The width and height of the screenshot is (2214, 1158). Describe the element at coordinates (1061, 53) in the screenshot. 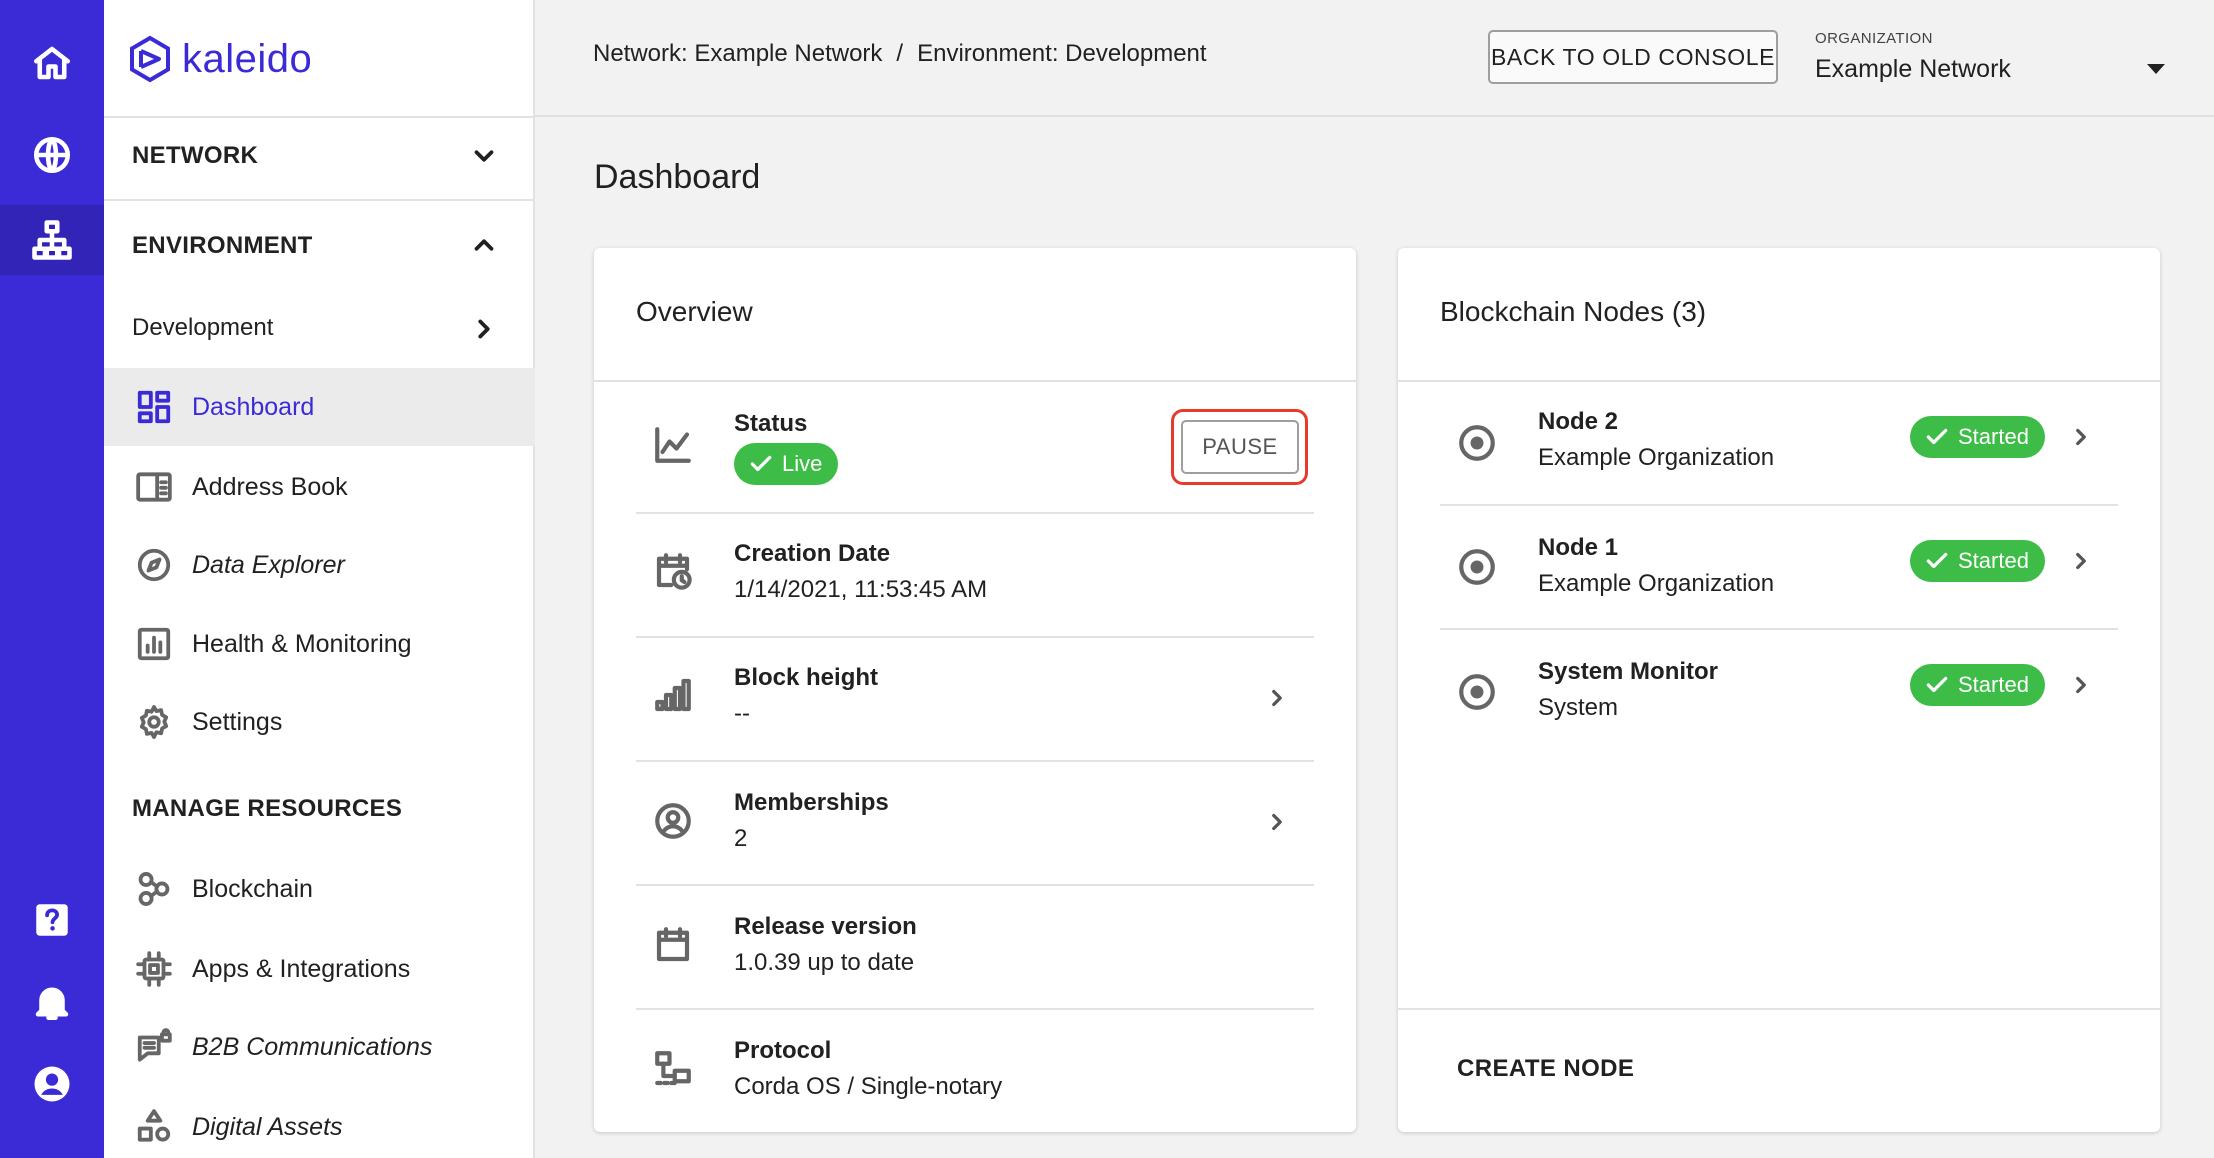

I see `breadcrumb-environment: Environment: Development` at that location.